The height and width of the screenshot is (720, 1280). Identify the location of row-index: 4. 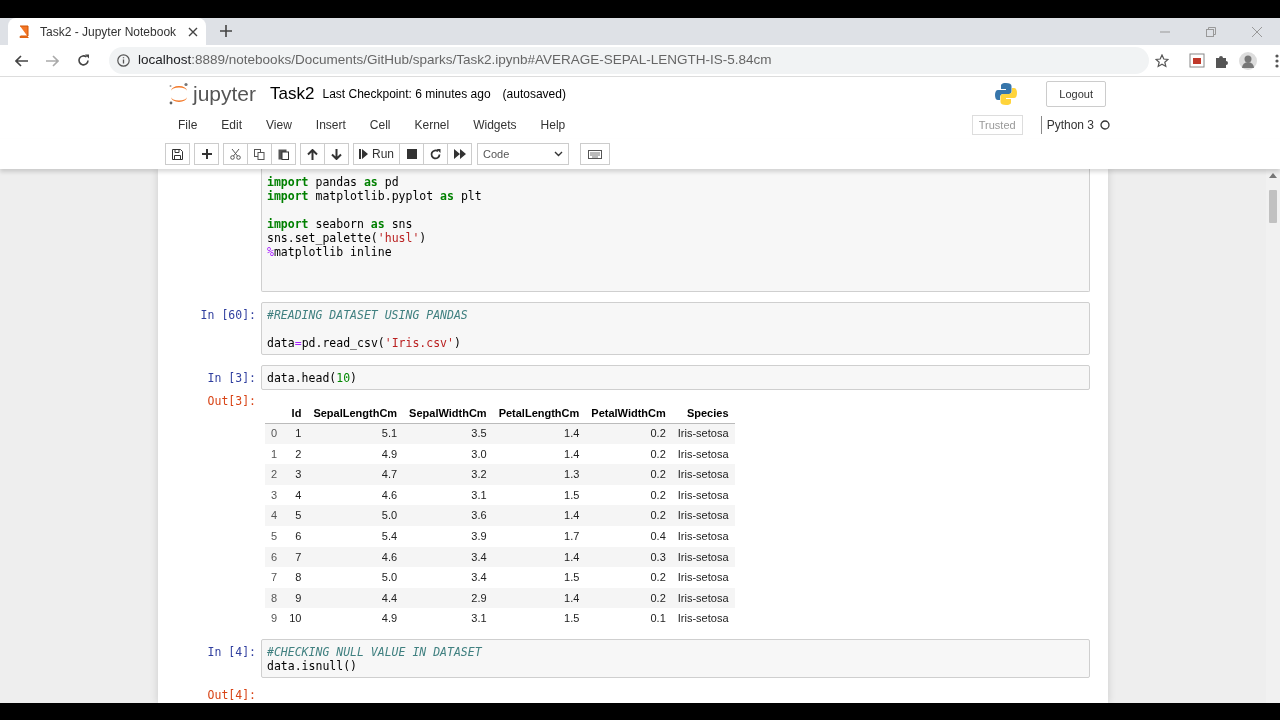
(274, 515).